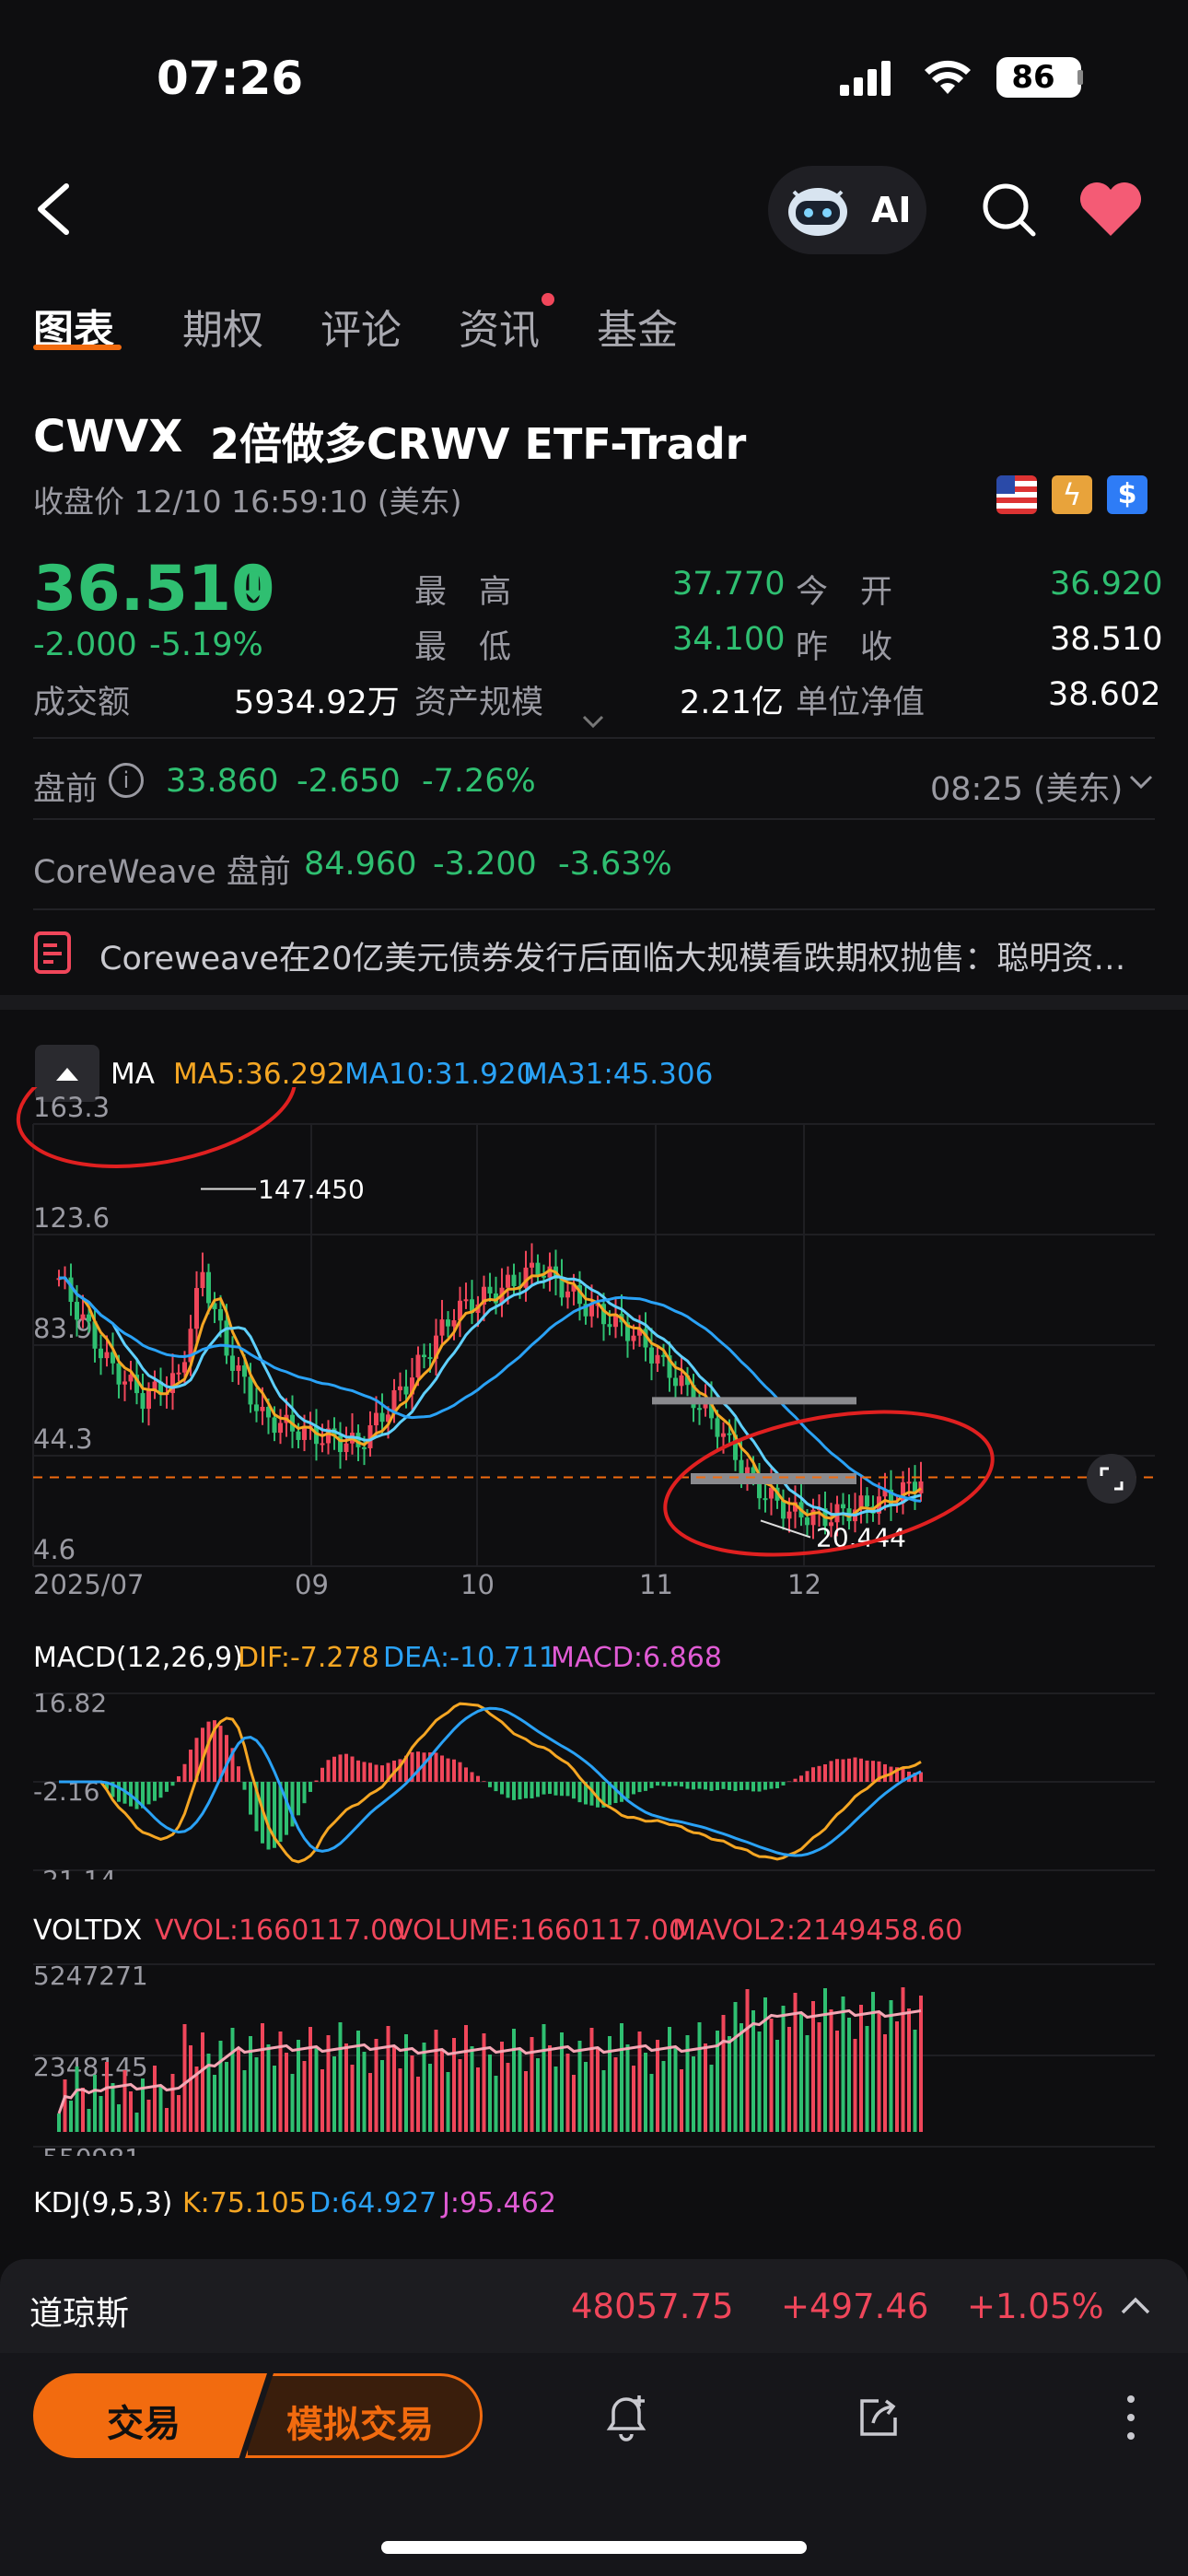 The width and height of the screenshot is (1188, 2576). Describe the element at coordinates (729, 639) in the screenshot. I see `low-value: 34.100` at that location.